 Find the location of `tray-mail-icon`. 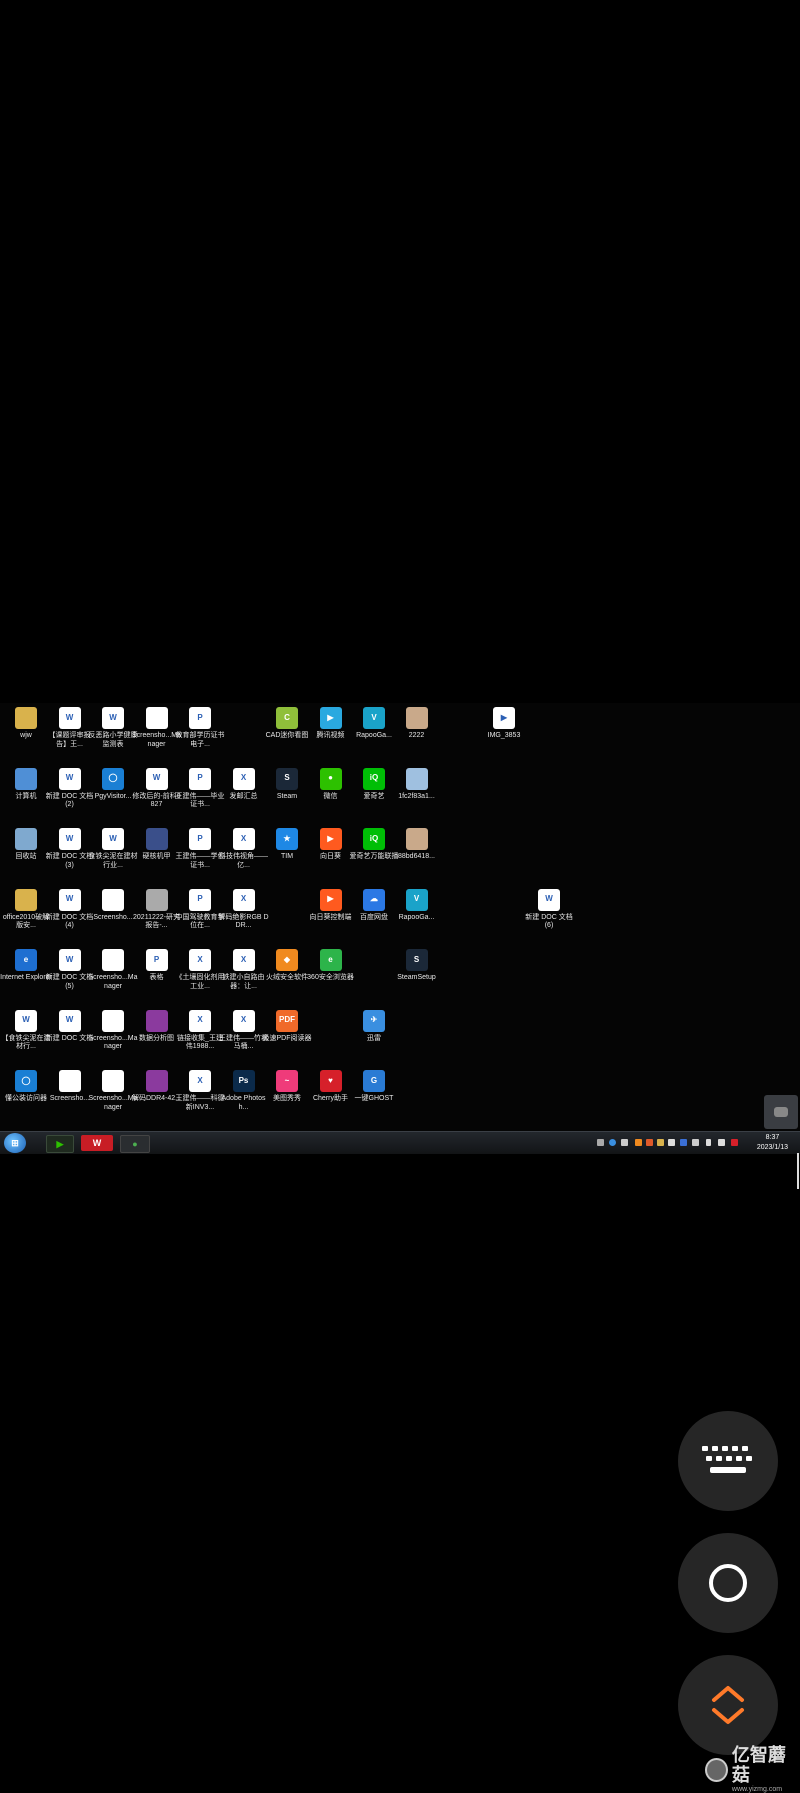

tray-mail-icon is located at coordinates (660, 1142).